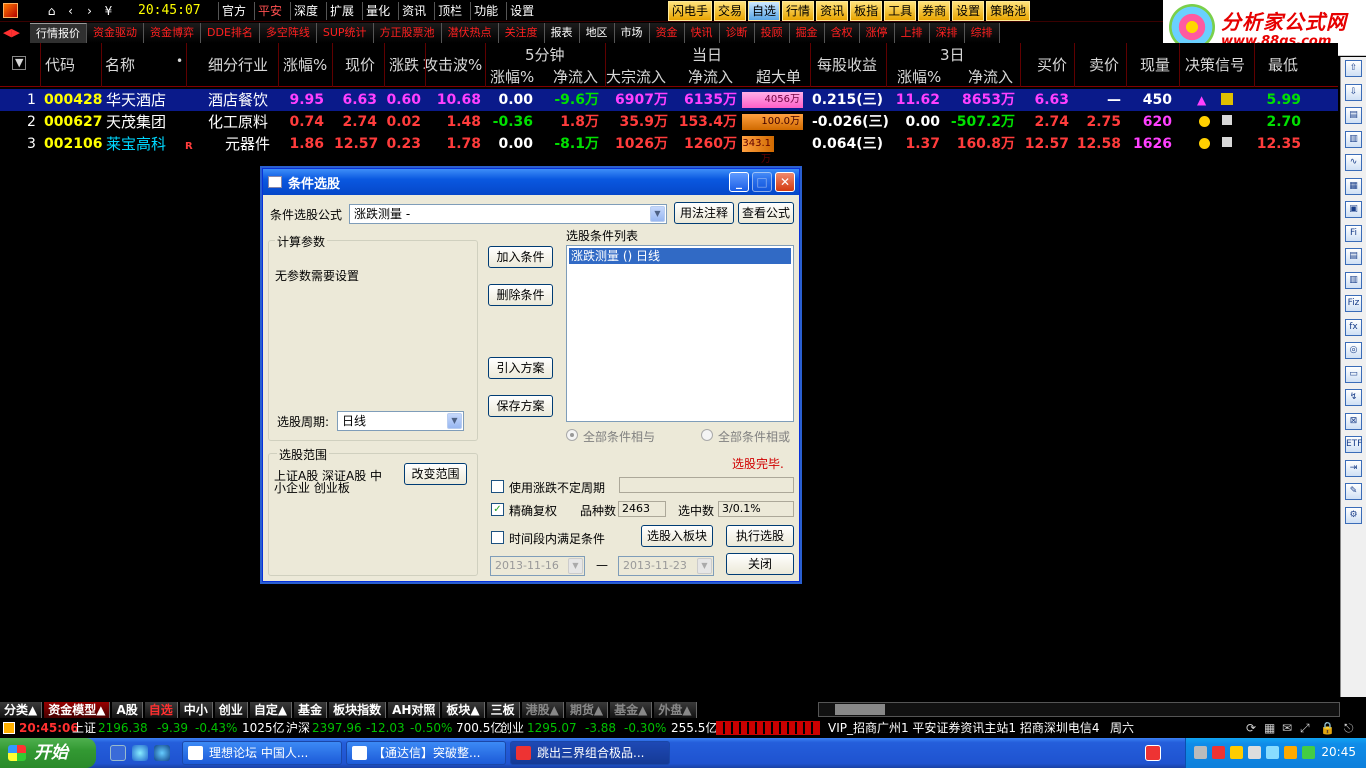 This screenshot has width=1366, height=768. Describe the element at coordinates (677, 536) in the screenshot. I see `to-block-button: 选股入板块` at that location.